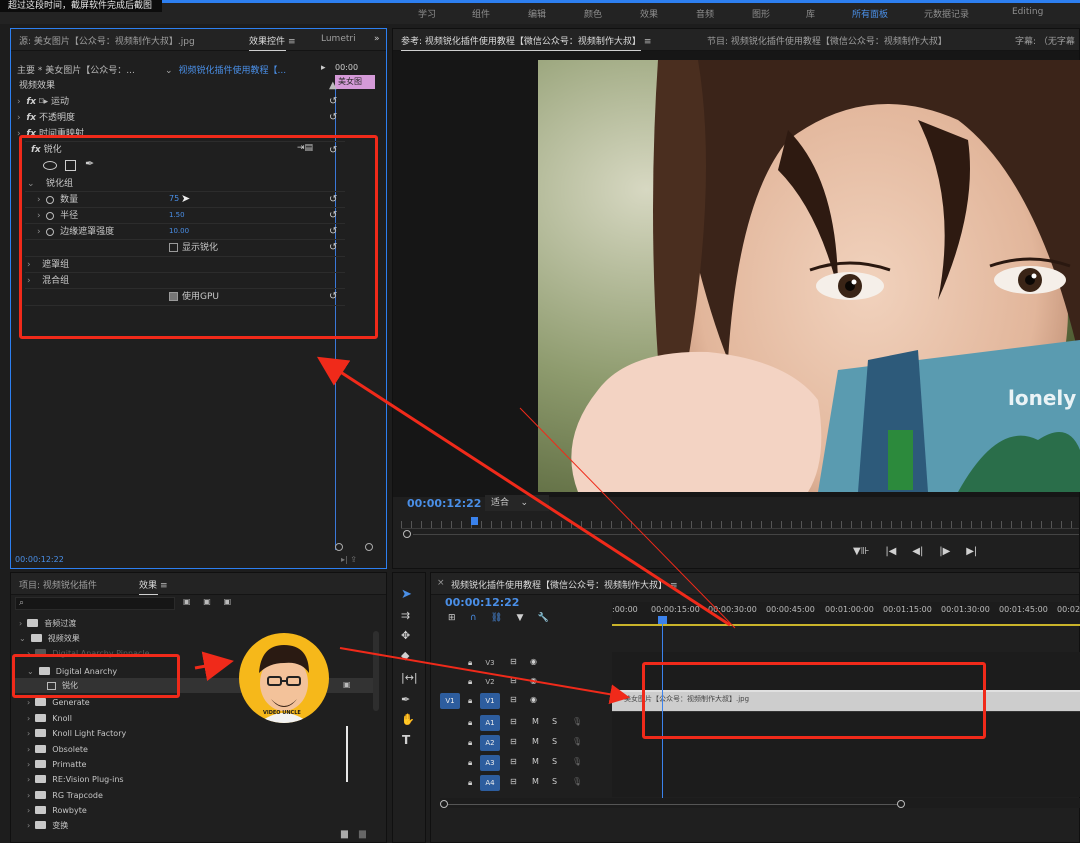 Image resolution: width=1080 pixels, height=843 pixels. What do you see at coordinates (627, 518) in the screenshot?
I see `guide-line` at bounding box center [627, 518].